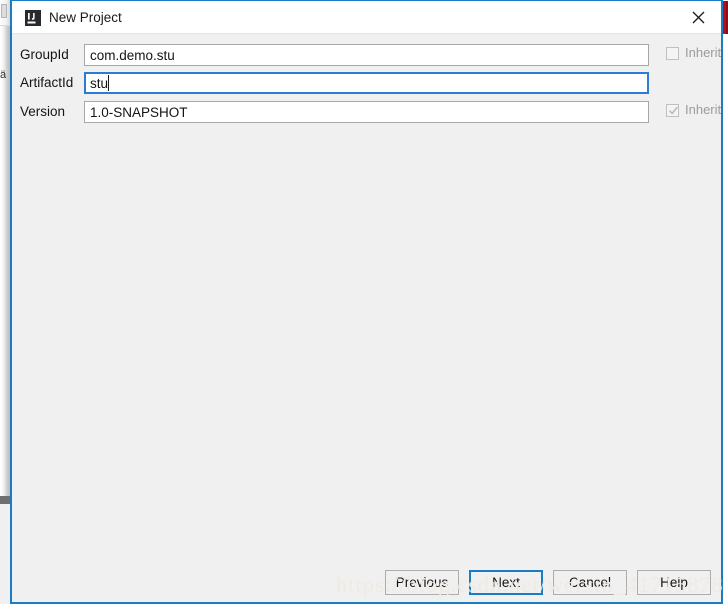  I want to click on previous-button: Previous, so click(422, 582).